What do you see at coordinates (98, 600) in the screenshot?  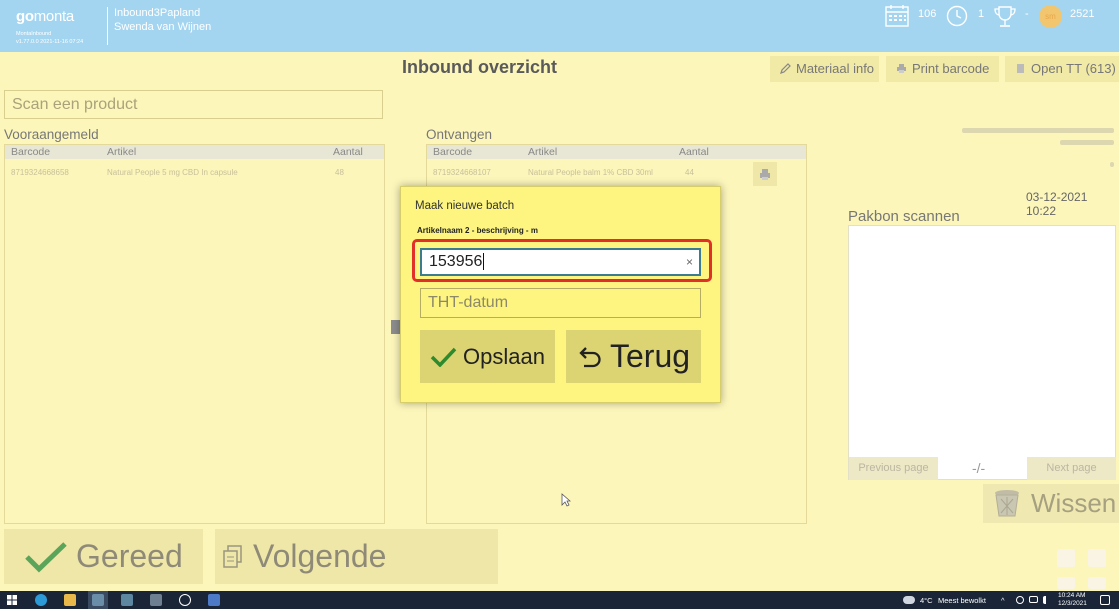 I see `inbound-app-icon` at bounding box center [98, 600].